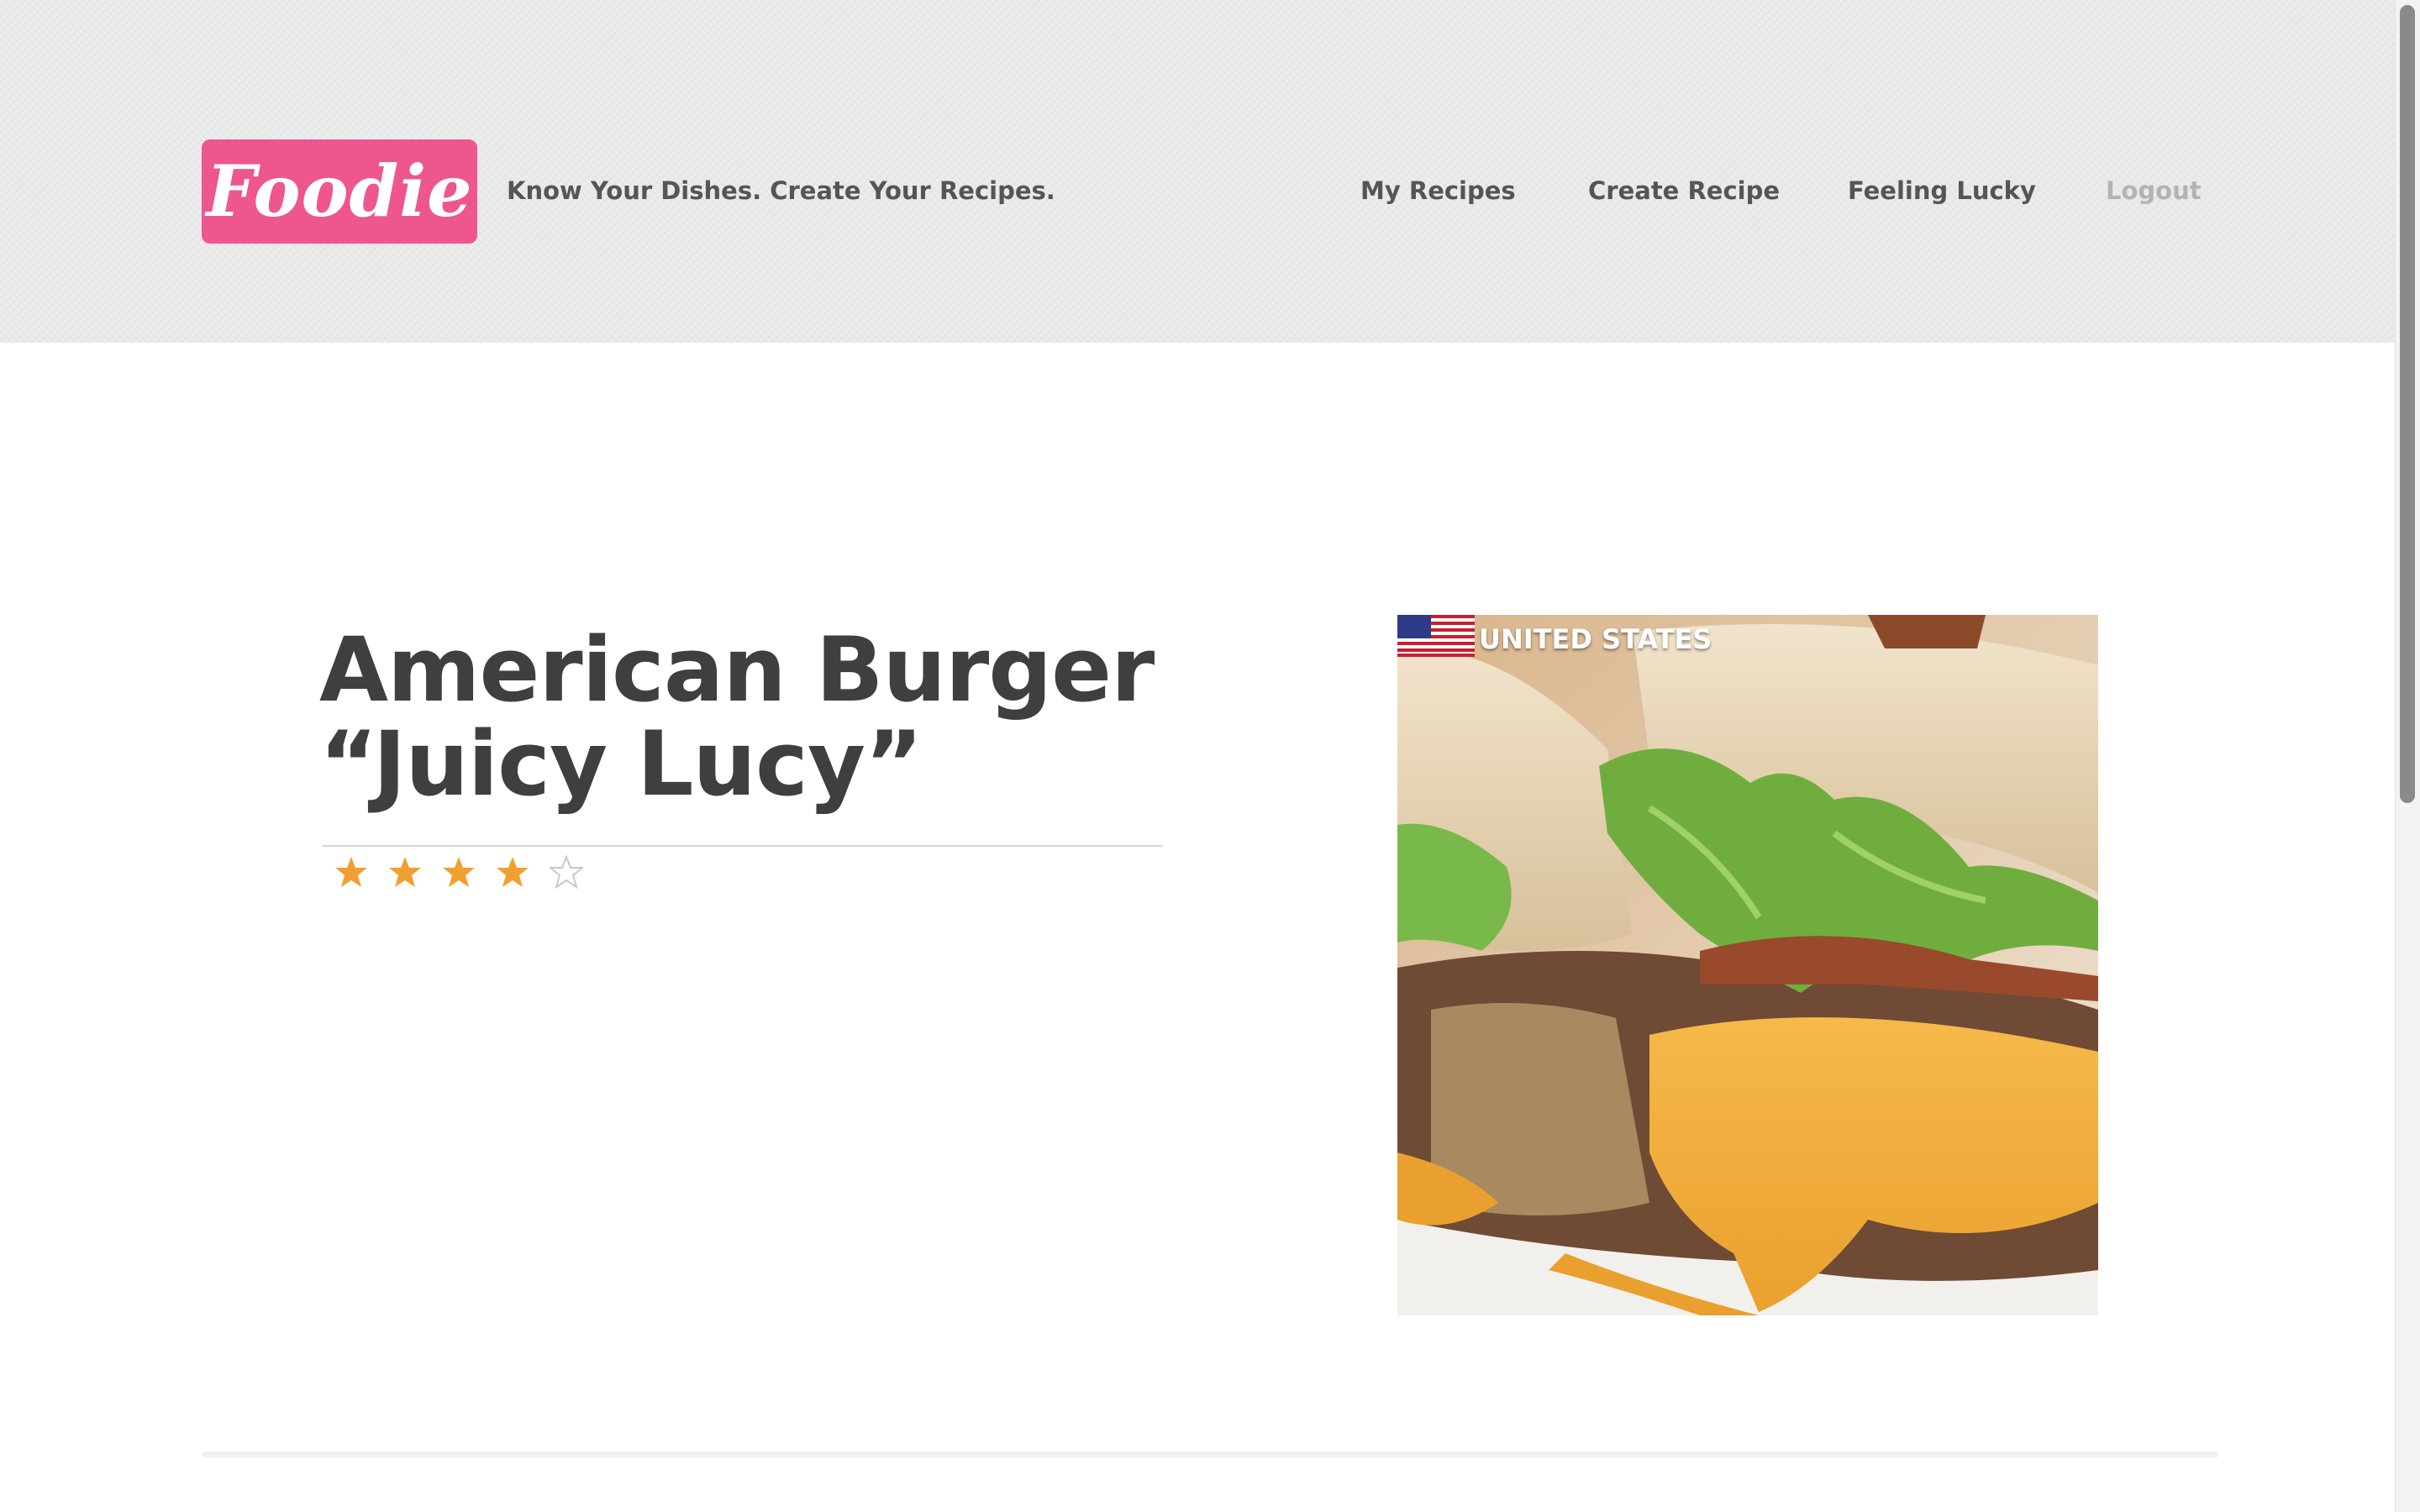  What do you see at coordinates (1595, 639) in the screenshot?
I see `image-caption: UNITED STATES` at bounding box center [1595, 639].